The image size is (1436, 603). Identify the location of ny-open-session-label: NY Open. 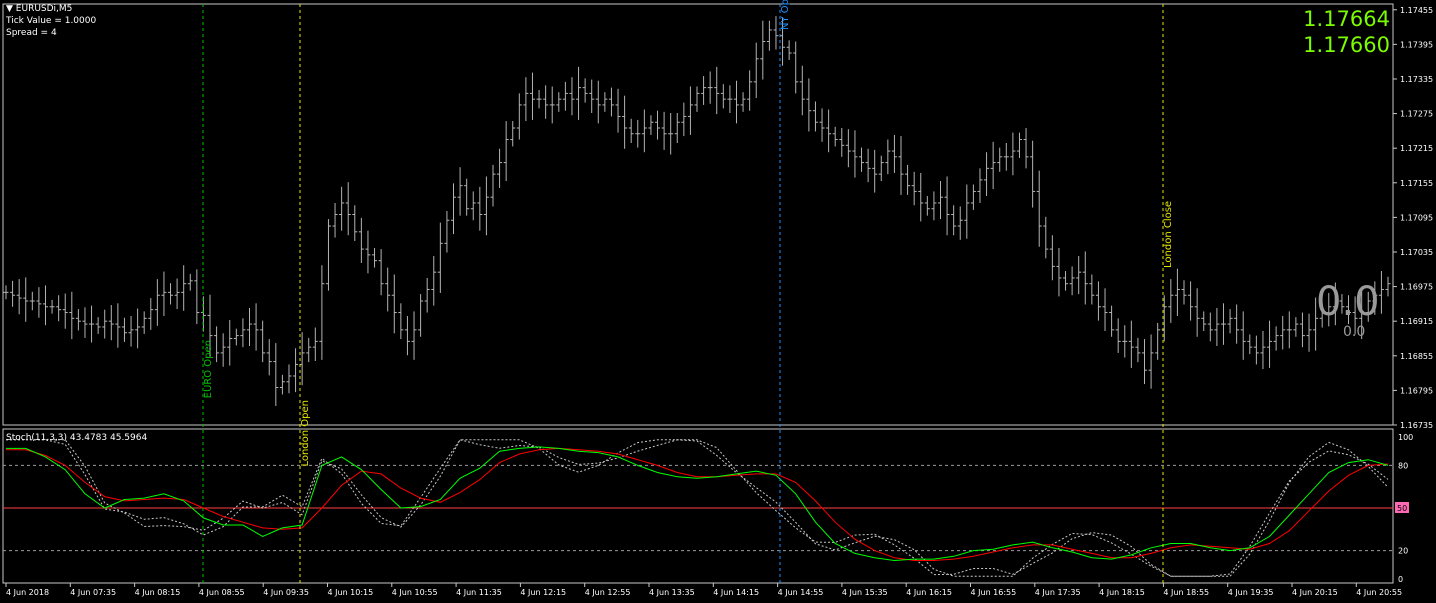
(785, 15).